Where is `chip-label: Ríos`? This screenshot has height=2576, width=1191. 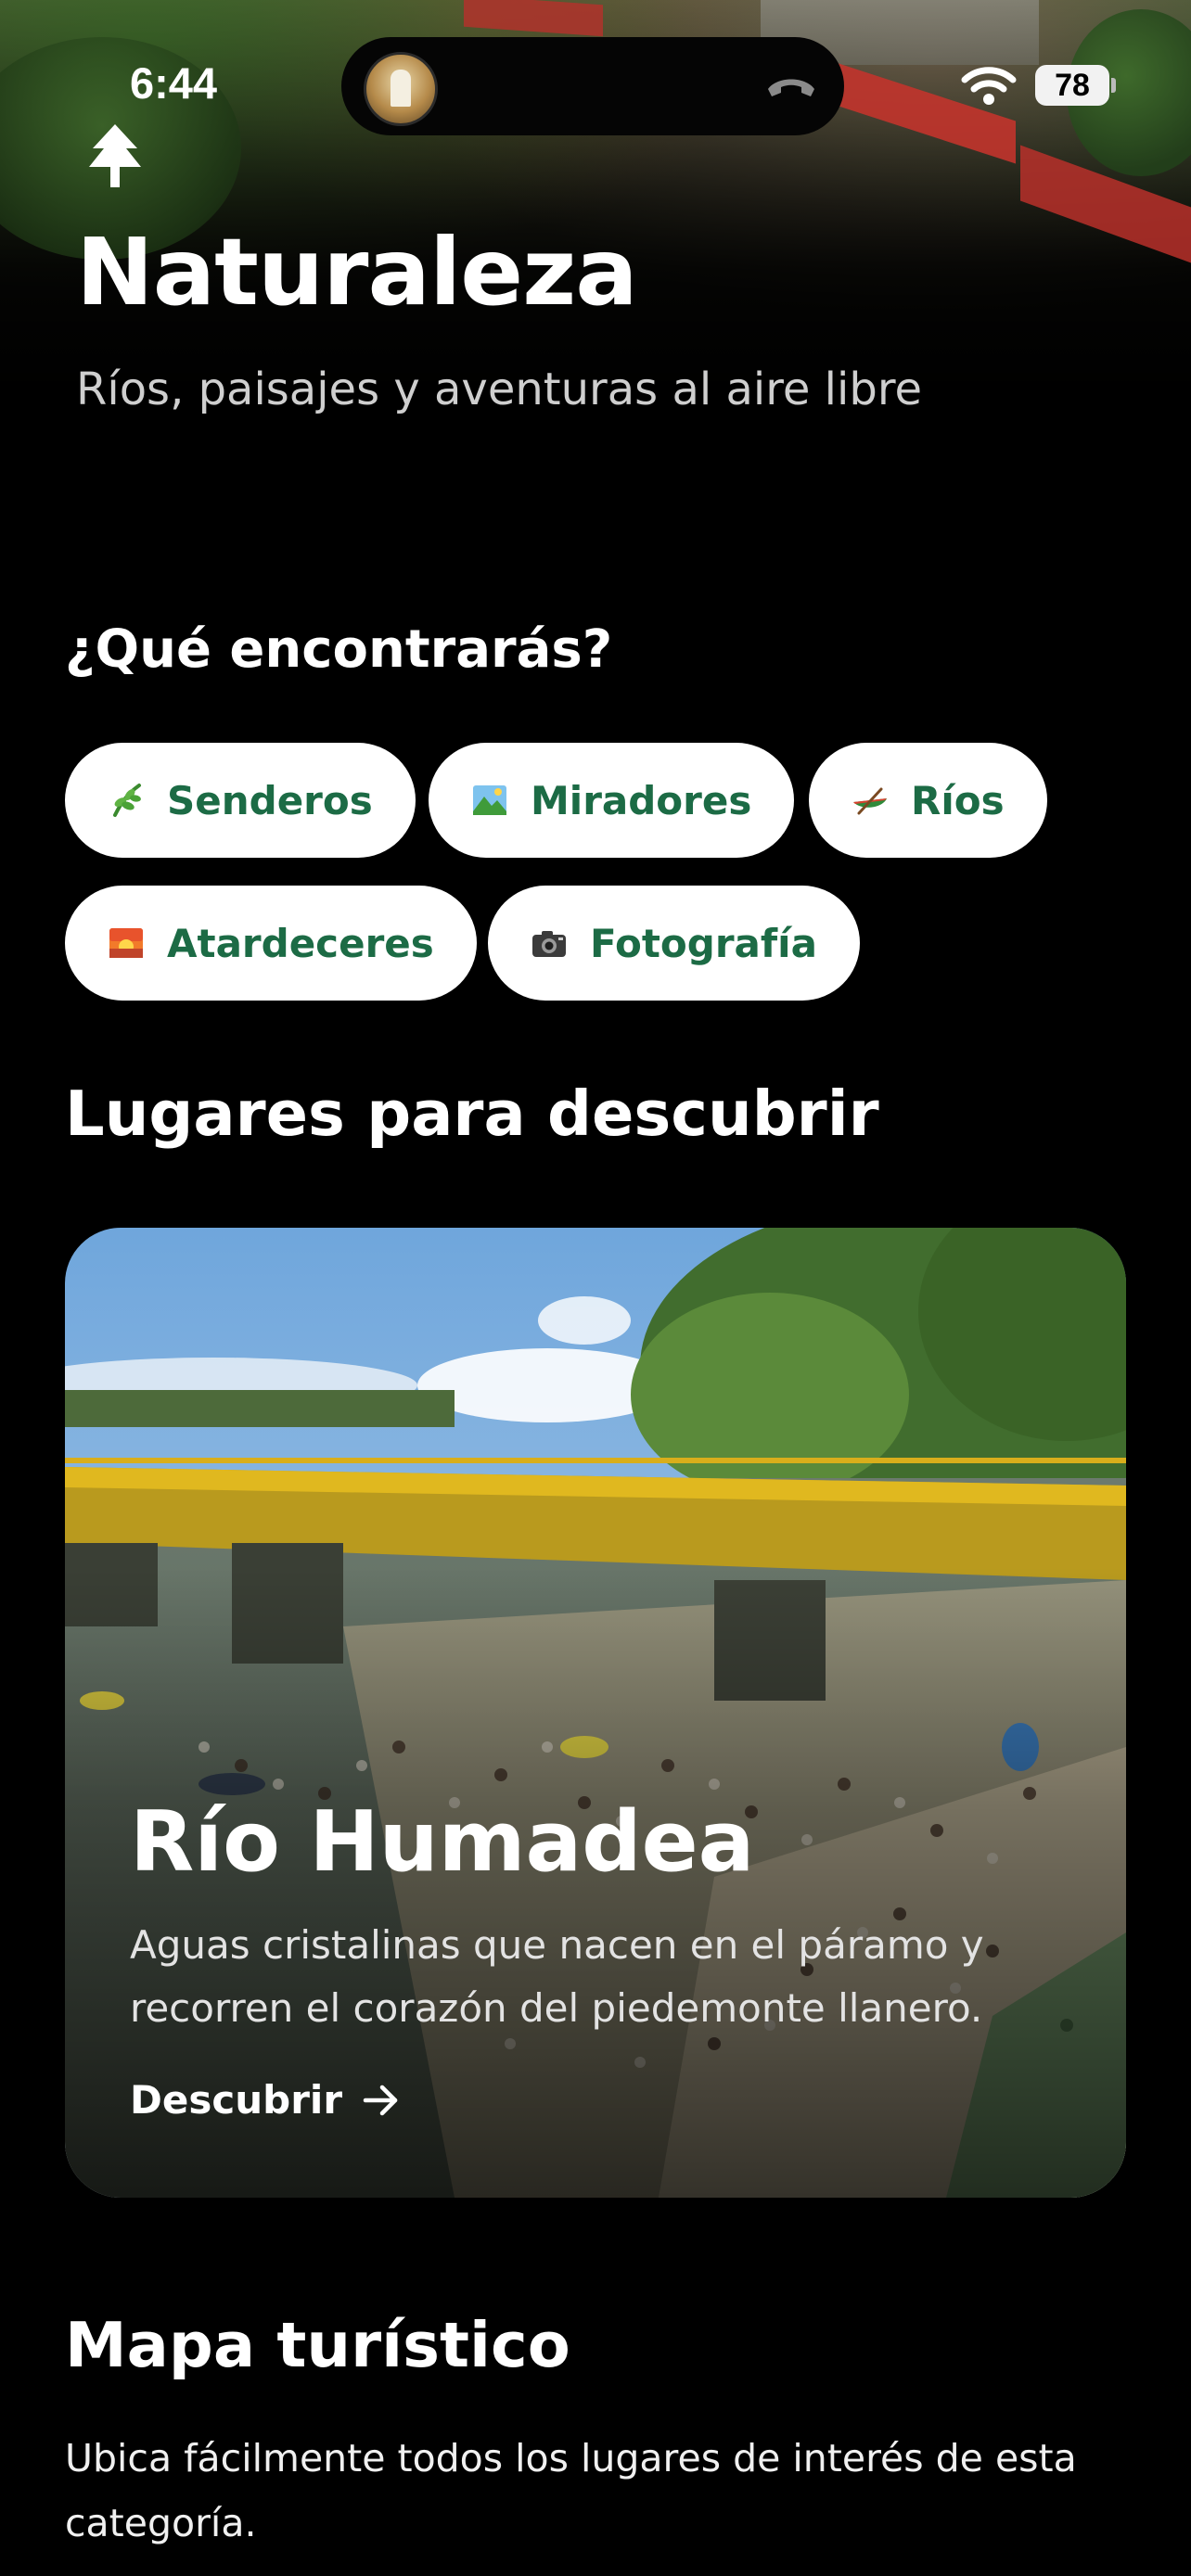
chip-label: Ríos is located at coordinates (958, 800).